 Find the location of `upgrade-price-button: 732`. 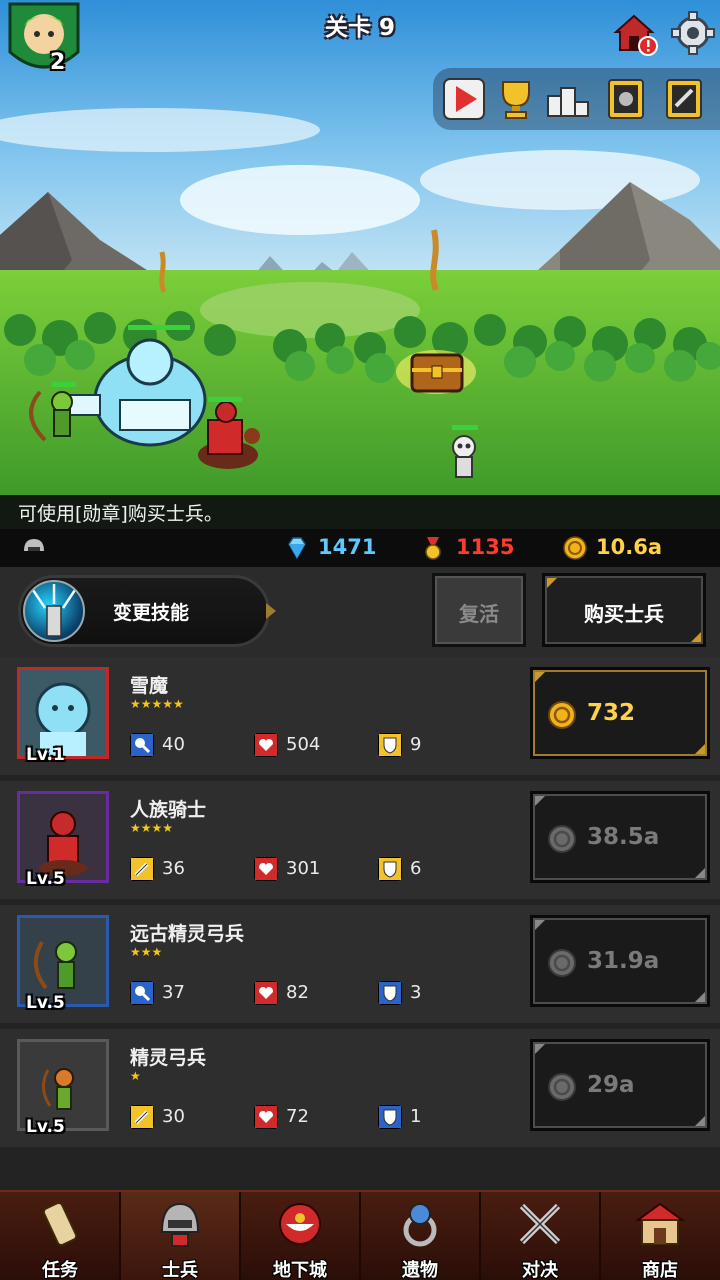

upgrade-price-button: 732 is located at coordinates (620, 713).